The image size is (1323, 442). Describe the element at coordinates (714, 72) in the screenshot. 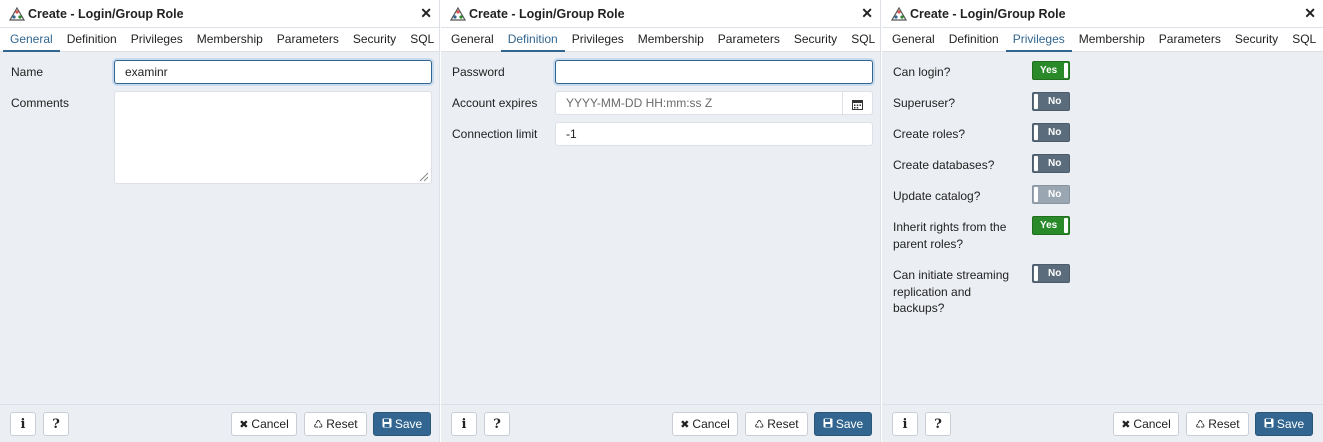

I see `password-input` at that location.